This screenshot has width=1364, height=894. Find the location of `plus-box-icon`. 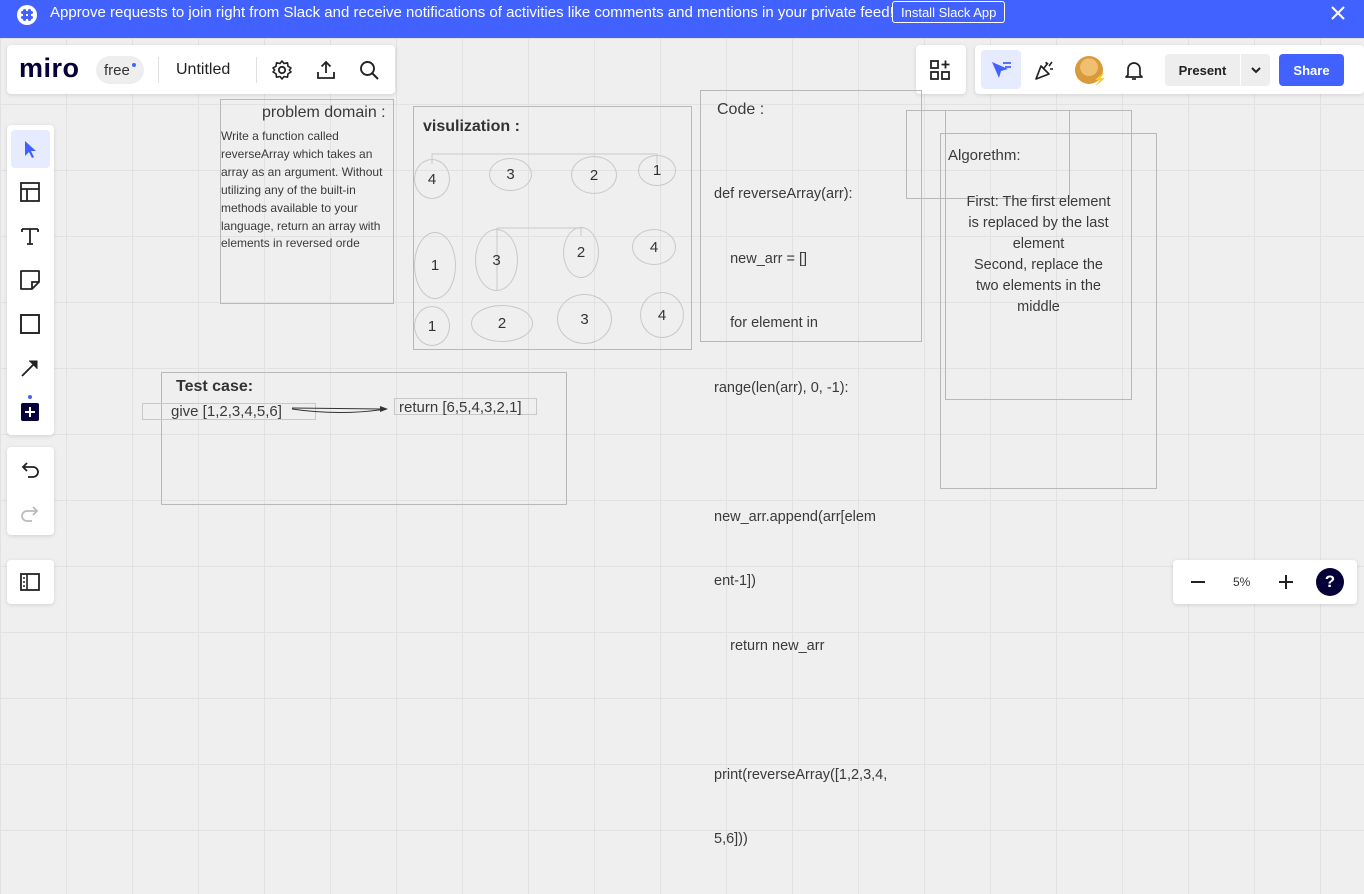

plus-box-icon is located at coordinates (30, 412).